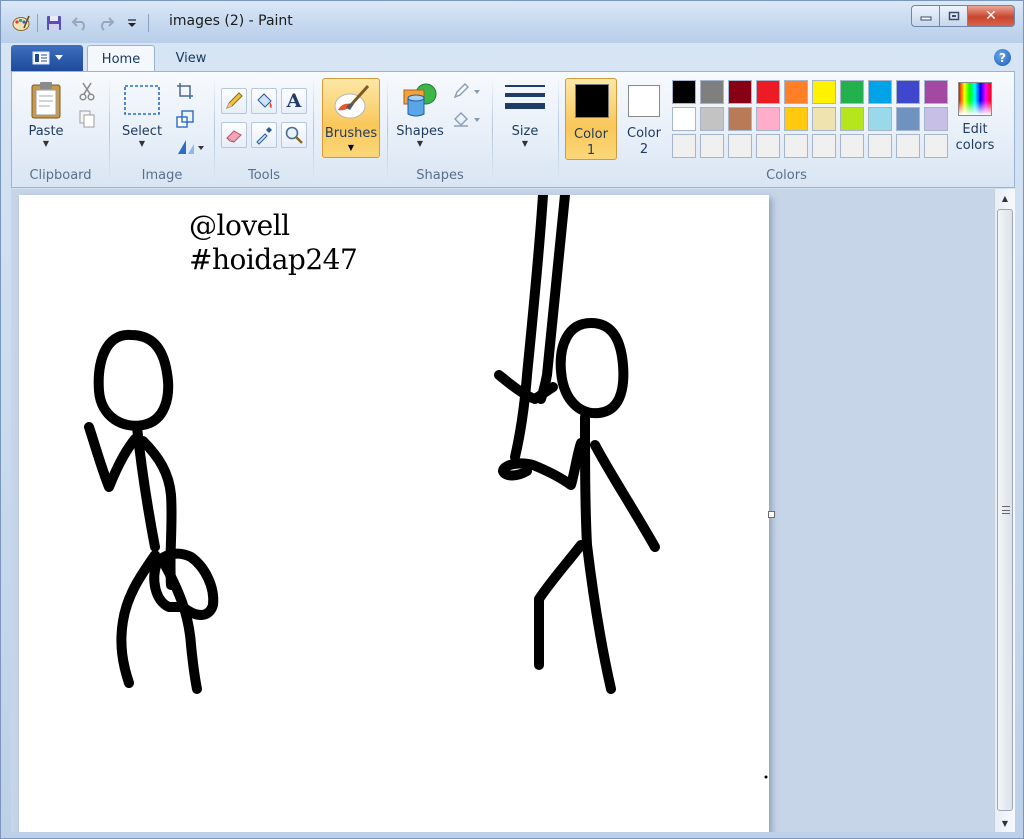  Describe the element at coordinates (512, 22) in the screenshot. I see `title-bar: images (2) - Paint ✕` at that location.